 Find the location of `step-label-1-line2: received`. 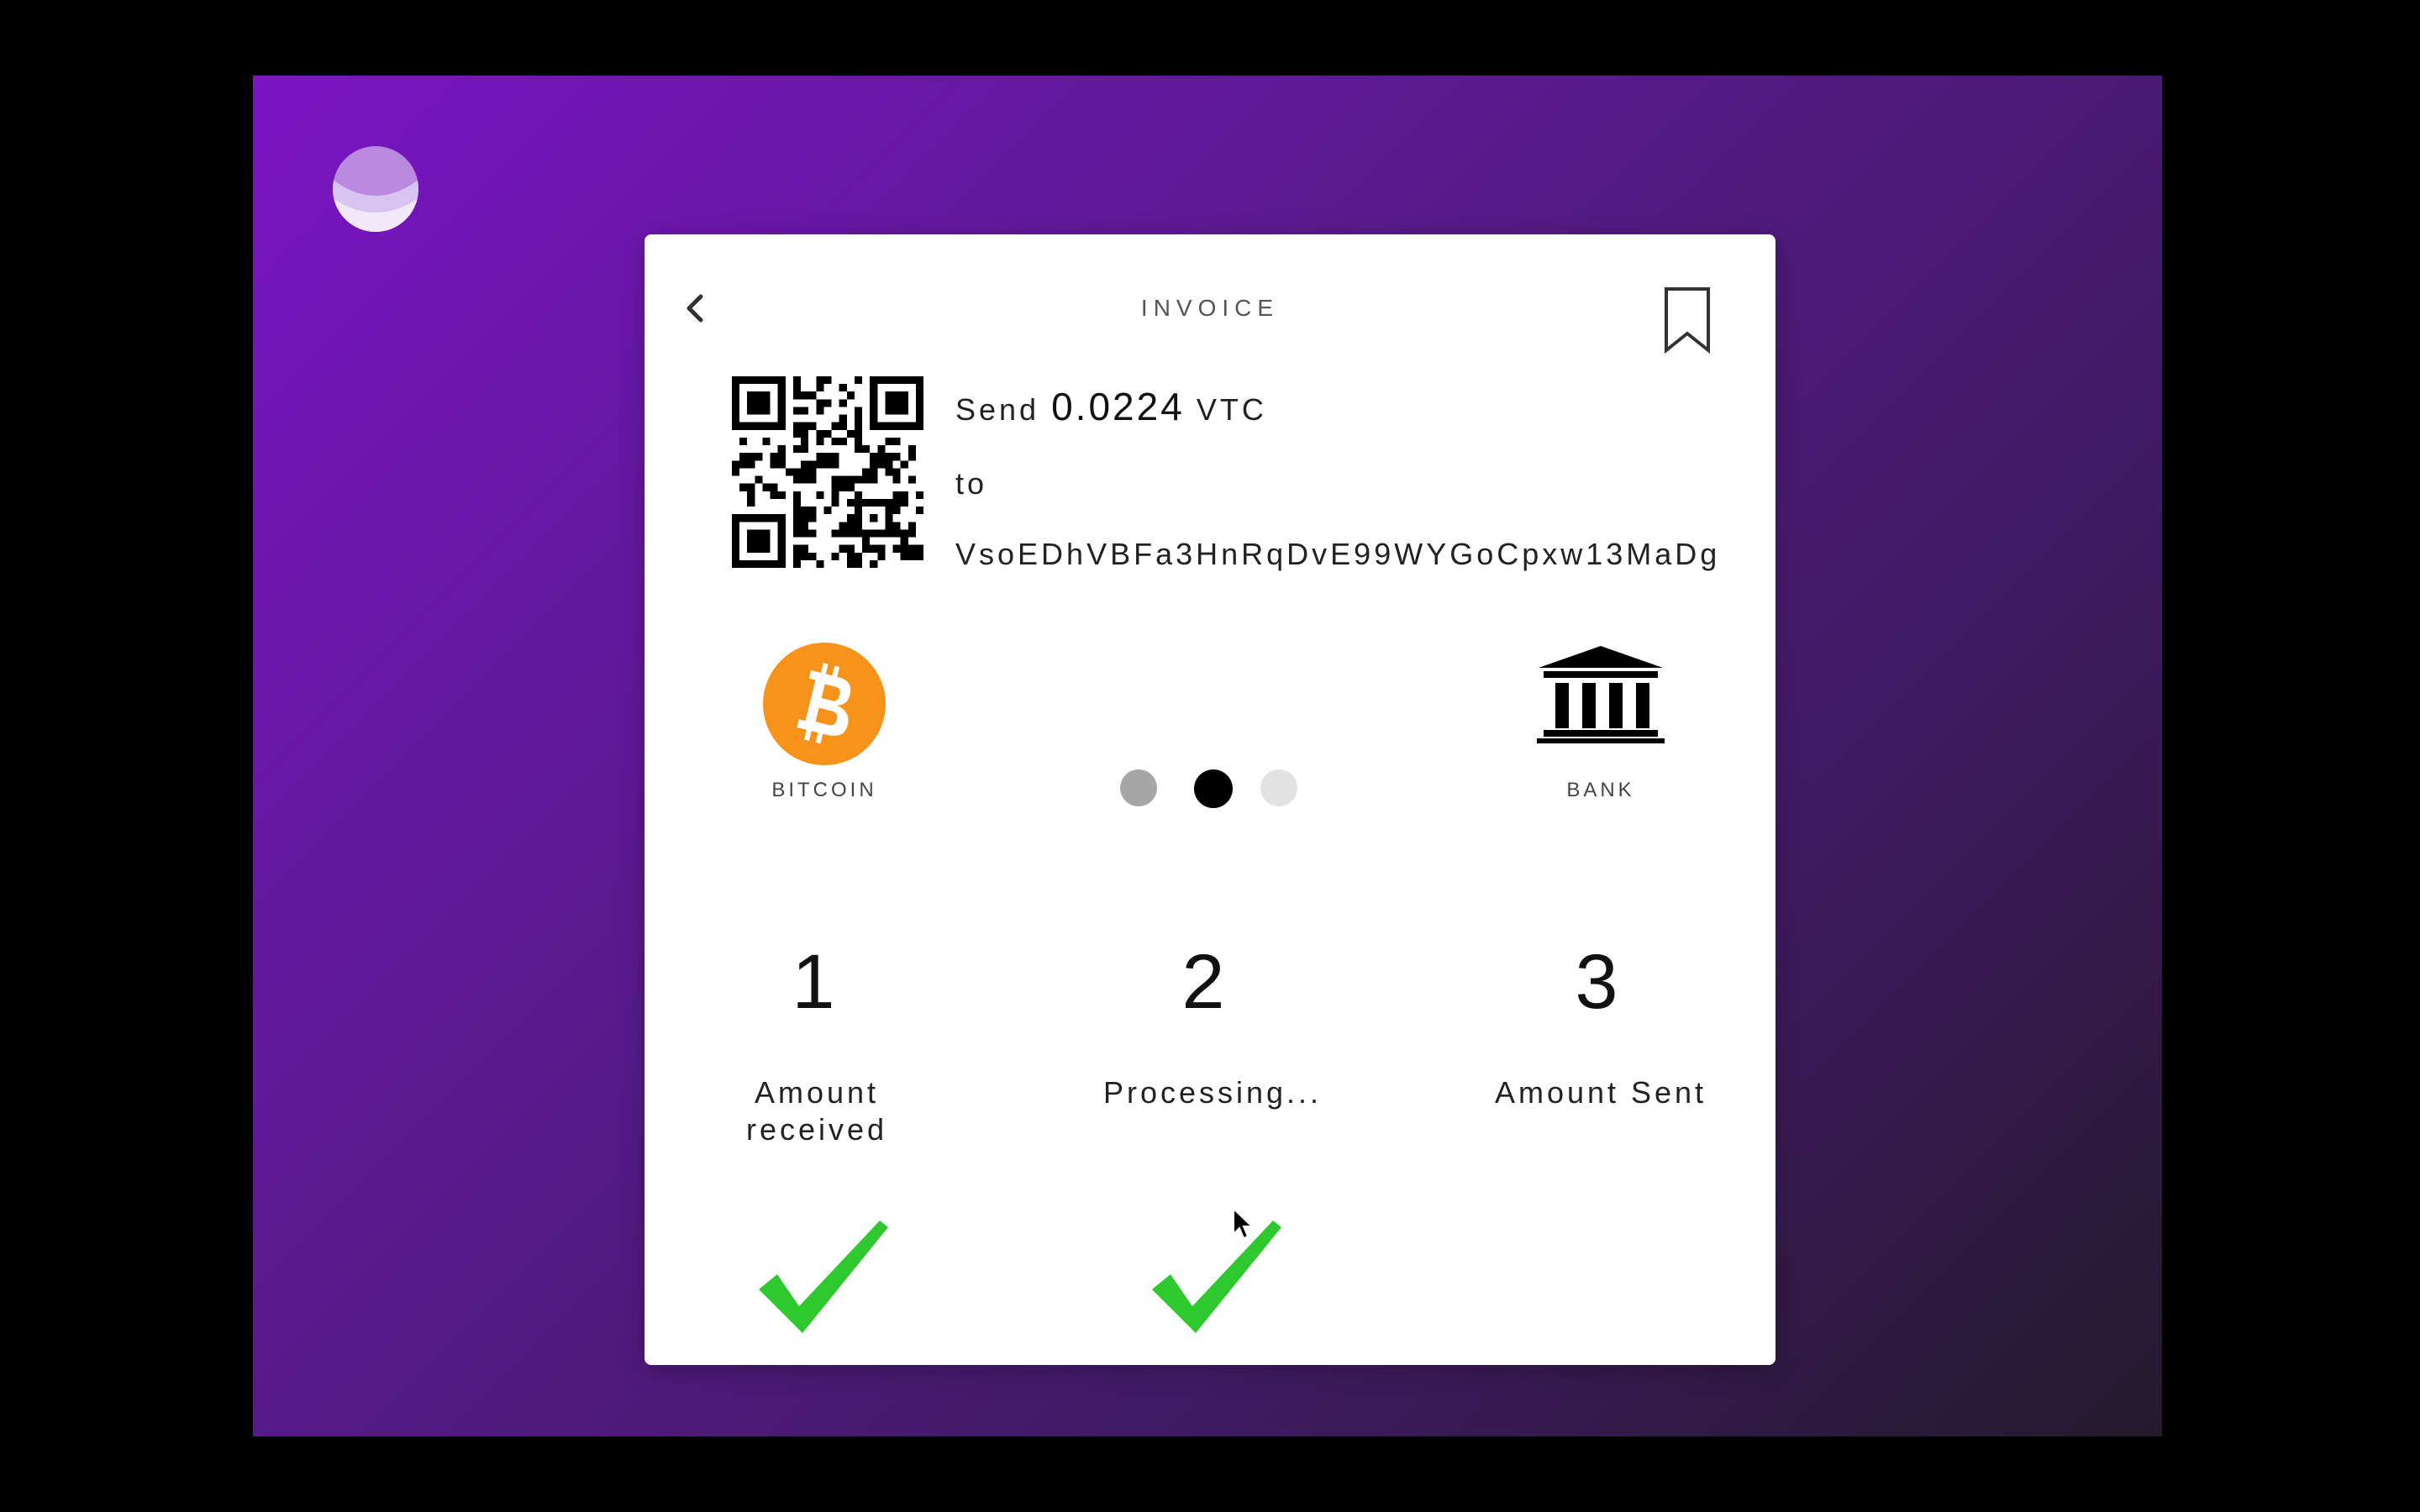

step-label-1-line2: received is located at coordinates (816, 1129).